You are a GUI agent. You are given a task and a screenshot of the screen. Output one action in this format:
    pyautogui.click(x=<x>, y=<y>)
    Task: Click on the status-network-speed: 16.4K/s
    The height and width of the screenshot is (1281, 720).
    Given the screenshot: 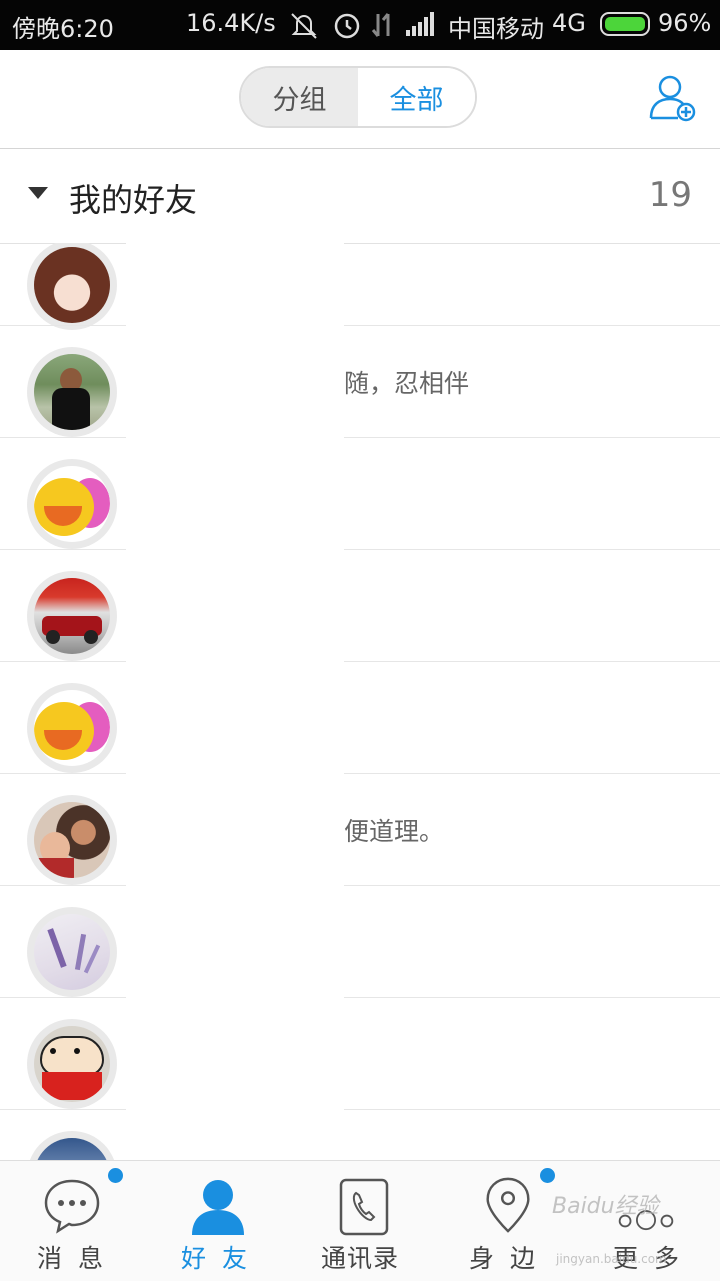 What is the action you would take?
    pyautogui.click(x=231, y=23)
    